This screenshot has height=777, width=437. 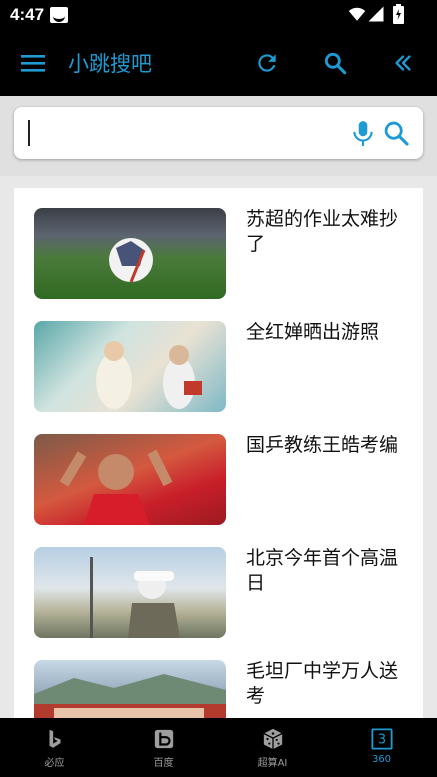 What do you see at coordinates (27, 14) in the screenshot?
I see `status-time: 4:47` at bounding box center [27, 14].